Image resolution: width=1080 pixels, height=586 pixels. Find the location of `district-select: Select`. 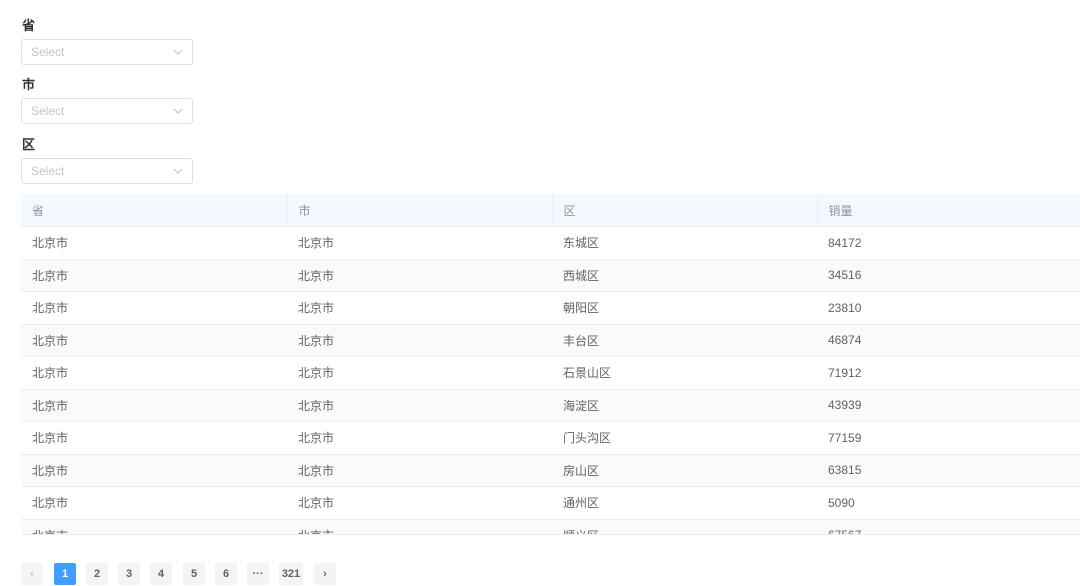

district-select: Select is located at coordinates (107, 171).